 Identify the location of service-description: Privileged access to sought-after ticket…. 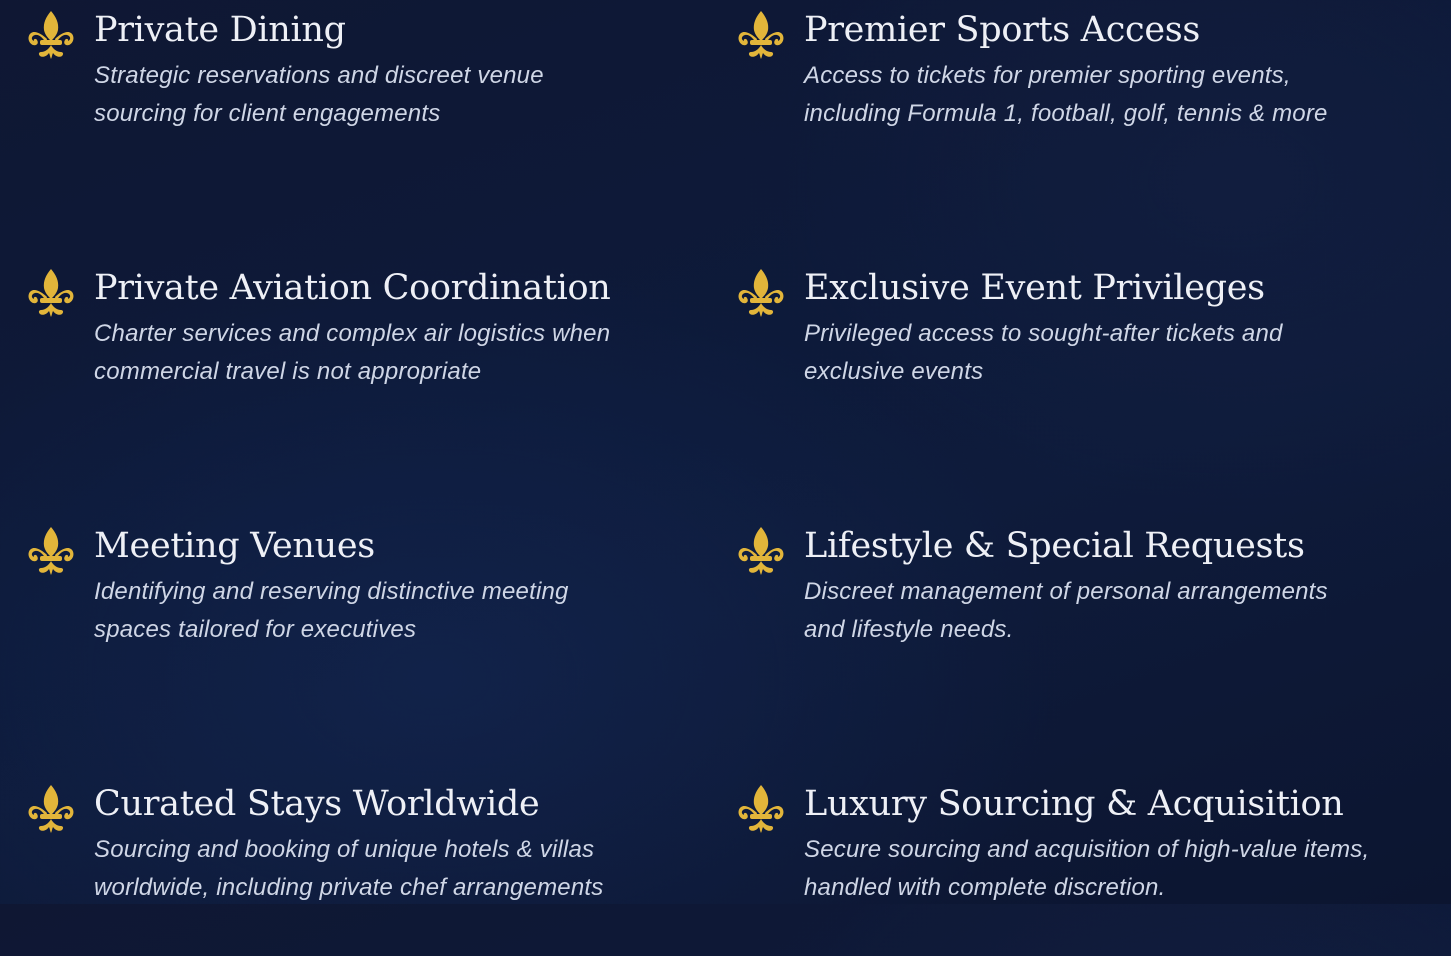
(1127, 353).